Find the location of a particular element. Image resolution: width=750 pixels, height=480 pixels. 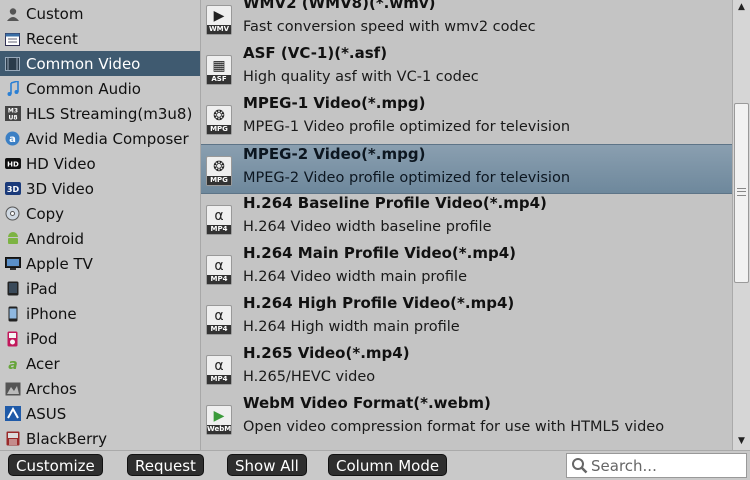

format-name: H.264 High Profile Video(*.mp4) is located at coordinates (379, 303).